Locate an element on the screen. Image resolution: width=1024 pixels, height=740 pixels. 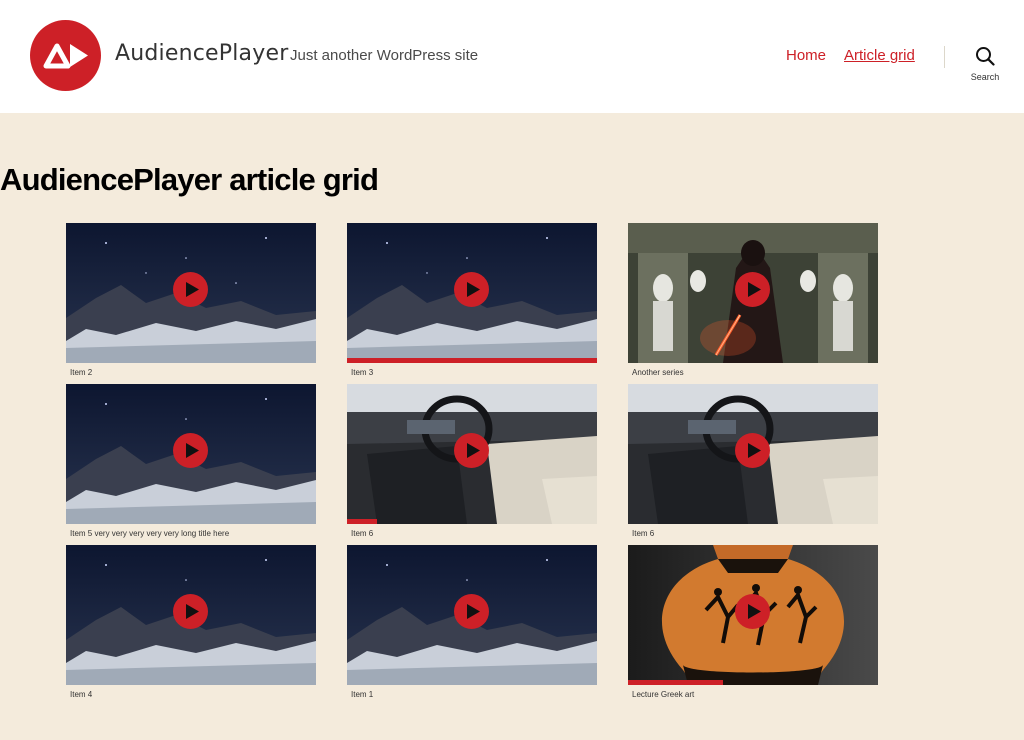
card-title: Lecture Greek art is located at coordinates (663, 694).